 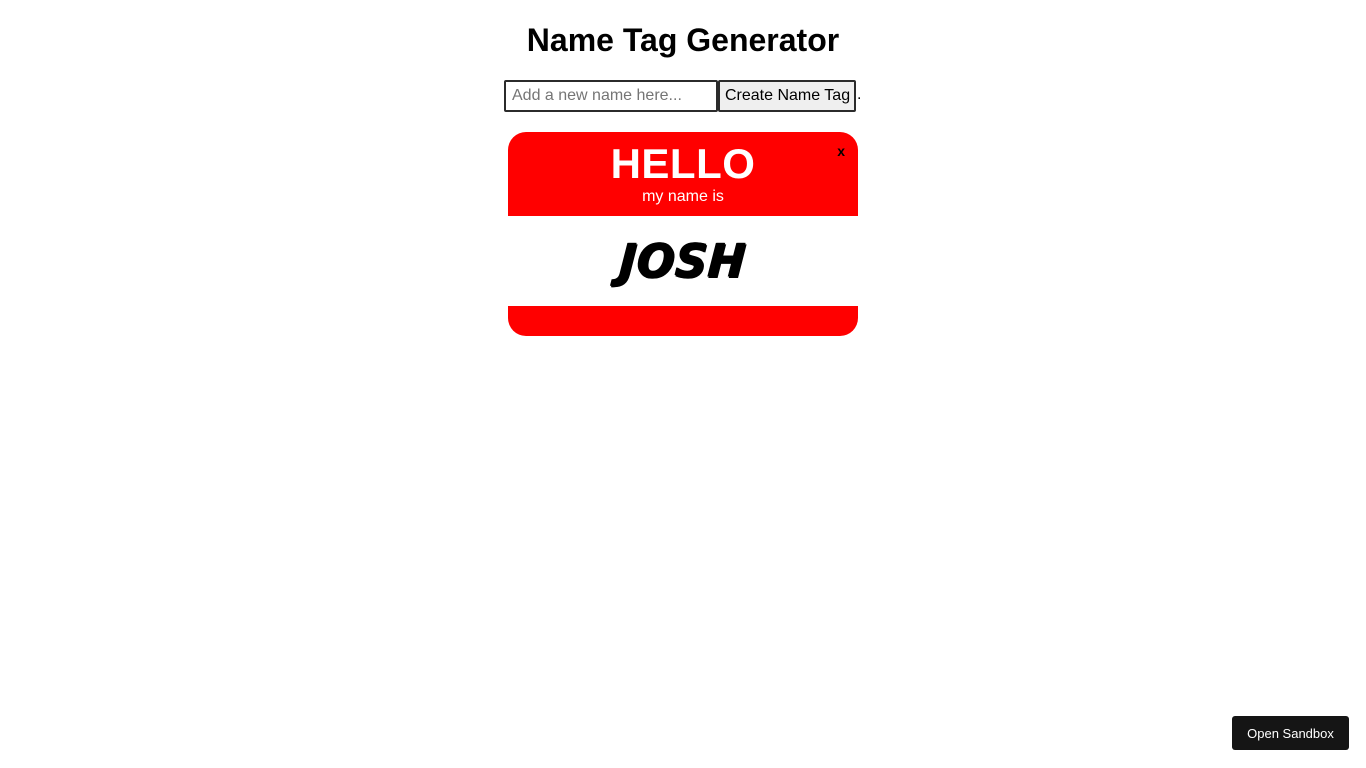 I want to click on name-tag-name: JOSH, so click(x=683, y=261).